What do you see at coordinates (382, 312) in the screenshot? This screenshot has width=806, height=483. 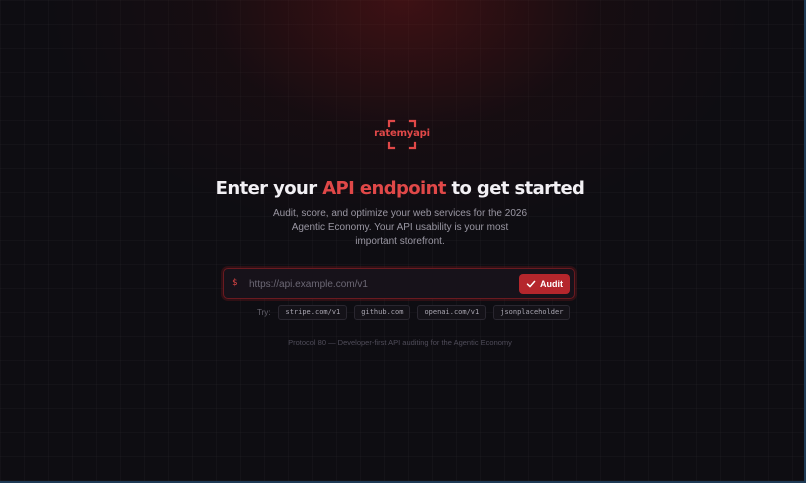 I see `suggestion-chip-github: github.com` at bounding box center [382, 312].